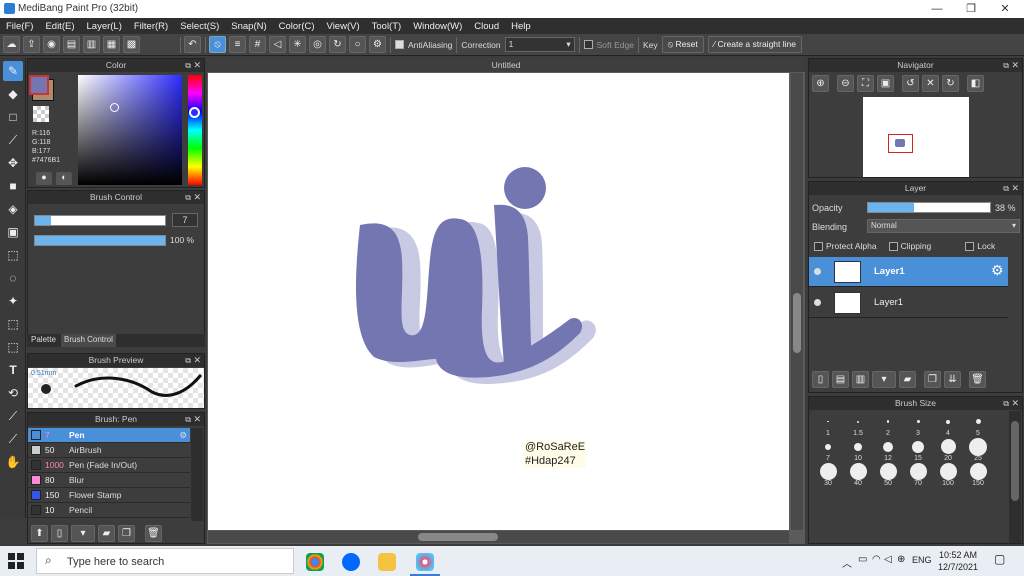  Describe the element at coordinates (948, 425) in the screenshot. I see `brush-size-option: 4` at that location.